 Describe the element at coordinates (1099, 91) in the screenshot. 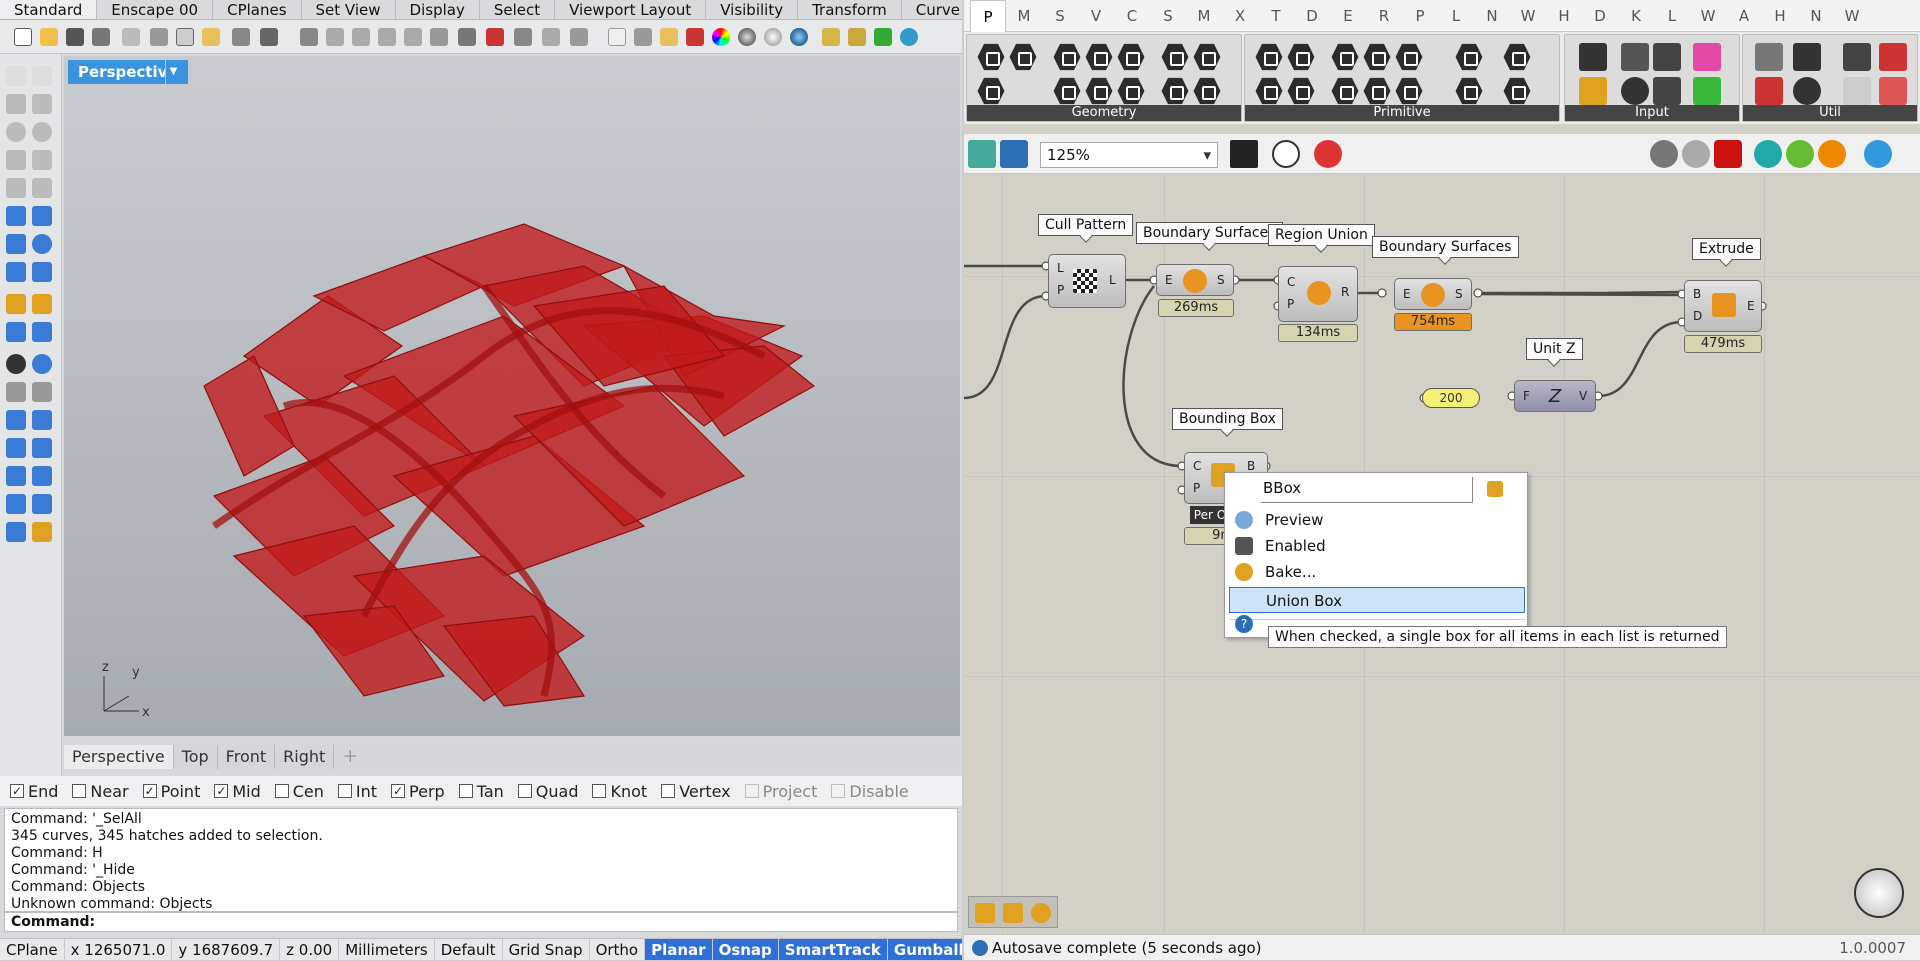

I see `curve-param-icon` at that location.